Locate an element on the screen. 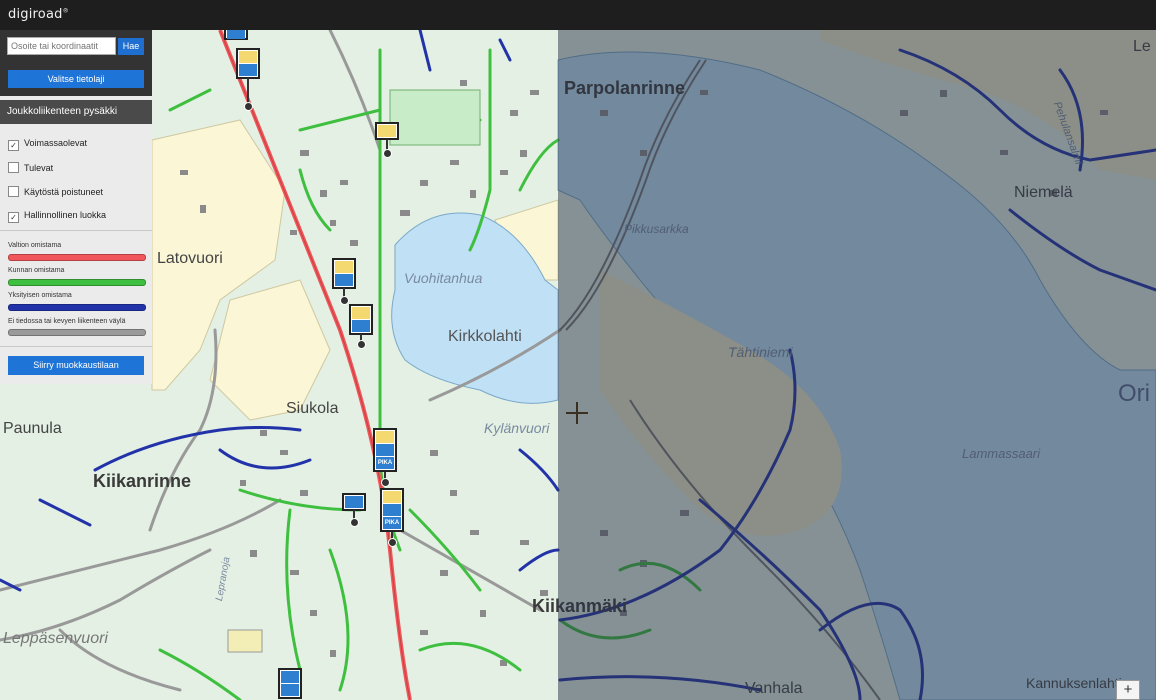 The image size is (1156, 700). water-label: Kylänvuori is located at coordinates (517, 428).